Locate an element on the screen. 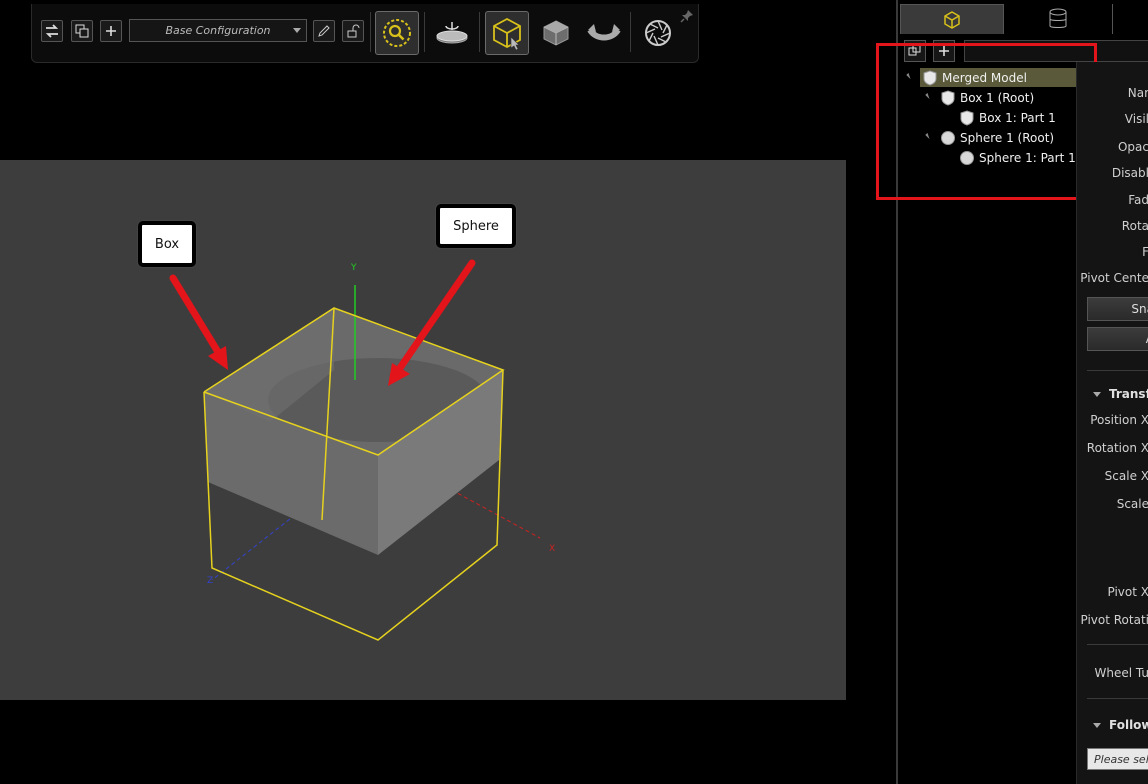 Image resolution: width=1148 pixels, height=784 pixels. prop-opacity-label: Opac is located at coordinates (1132, 147).